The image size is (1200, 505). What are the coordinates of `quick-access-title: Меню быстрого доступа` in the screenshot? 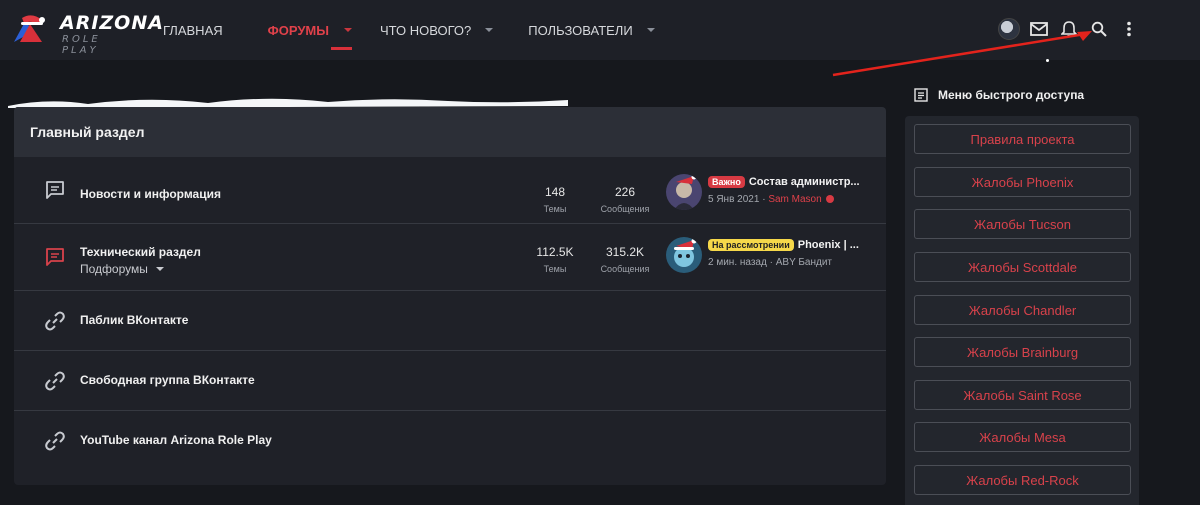 It's located at (999, 95).